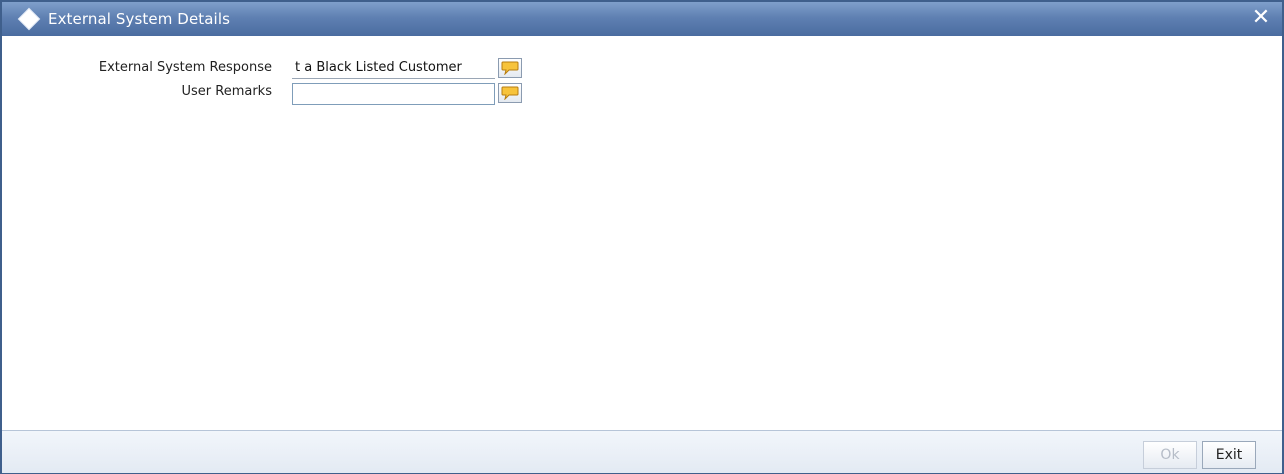 The width and height of the screenshot is (1284, 474). Describe the element at coordinates (139, 19) in the screenshot. I see `dialog-title: External System Details` at that location.